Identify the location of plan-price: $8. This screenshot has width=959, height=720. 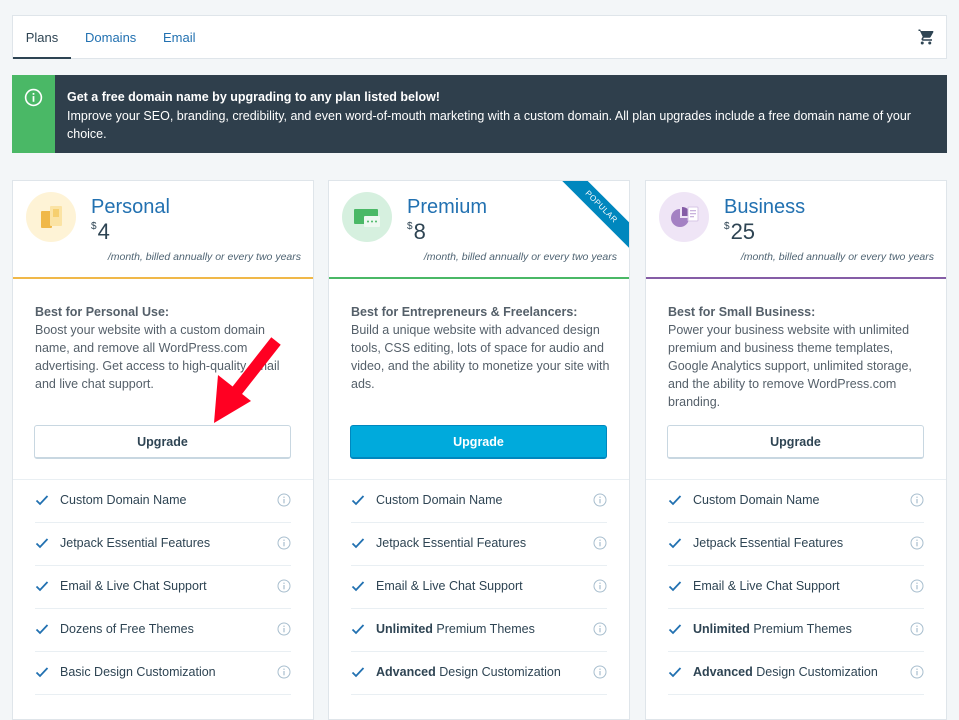
(416, 232).